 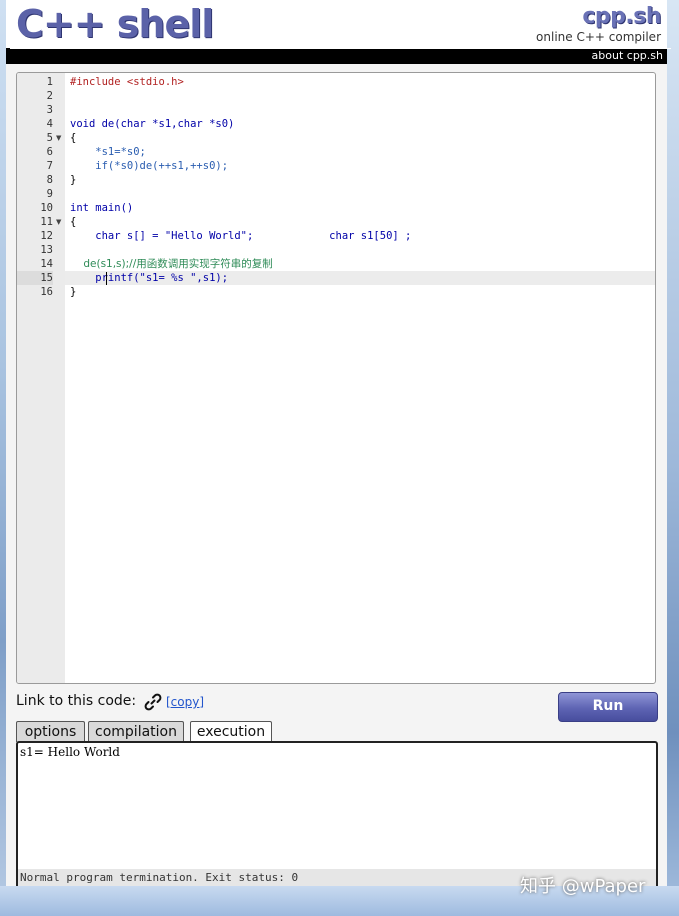 What do you see at coordinates (49, 180) in the screenshot?
I see `line-number: 8` at bounding box center [49, 180].